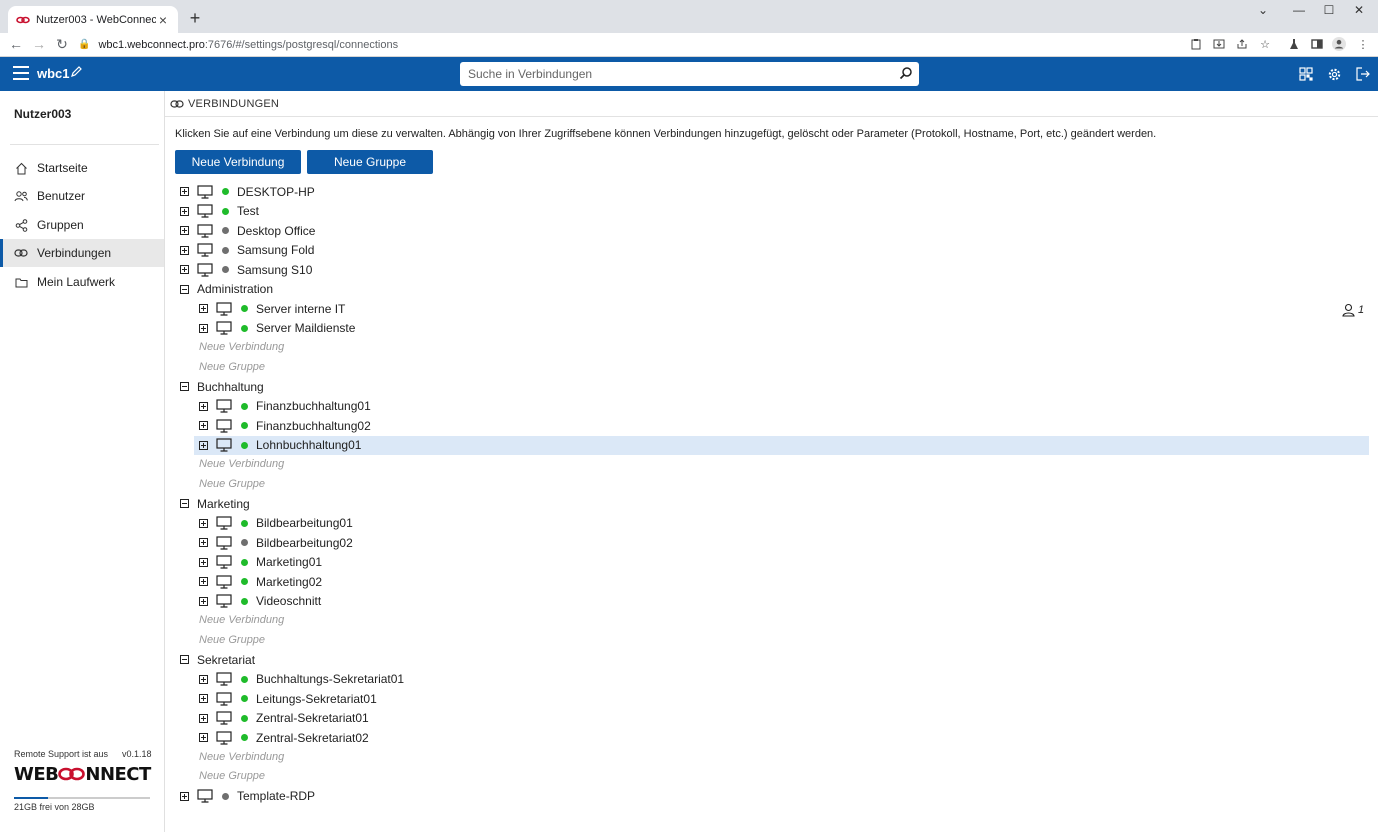  Describe the element at coordinates (1339, 44) in the screenshot. I see `profile-icon` at that location.